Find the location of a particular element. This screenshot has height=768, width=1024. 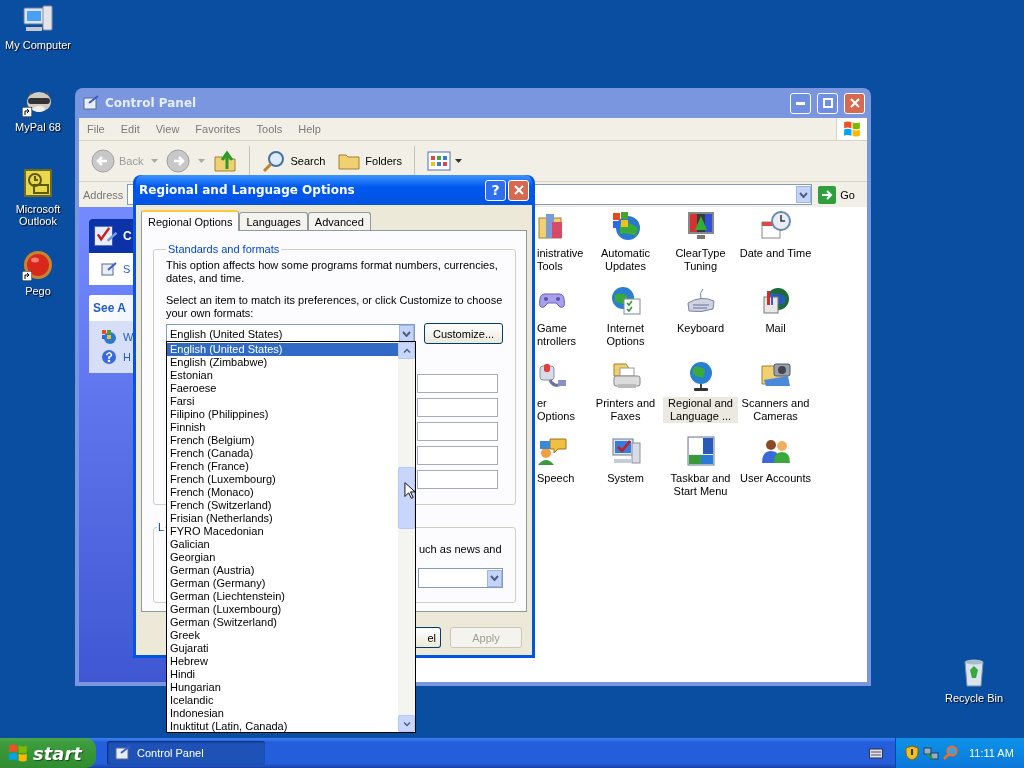

address-label: Address is located at coordinates (103, 194).